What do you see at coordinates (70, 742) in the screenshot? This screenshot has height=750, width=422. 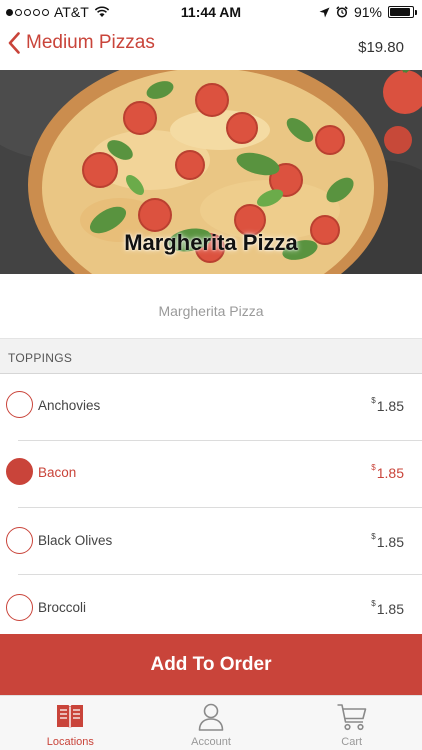 I see `tab-label: Locations` at bounding box center [70, 742].